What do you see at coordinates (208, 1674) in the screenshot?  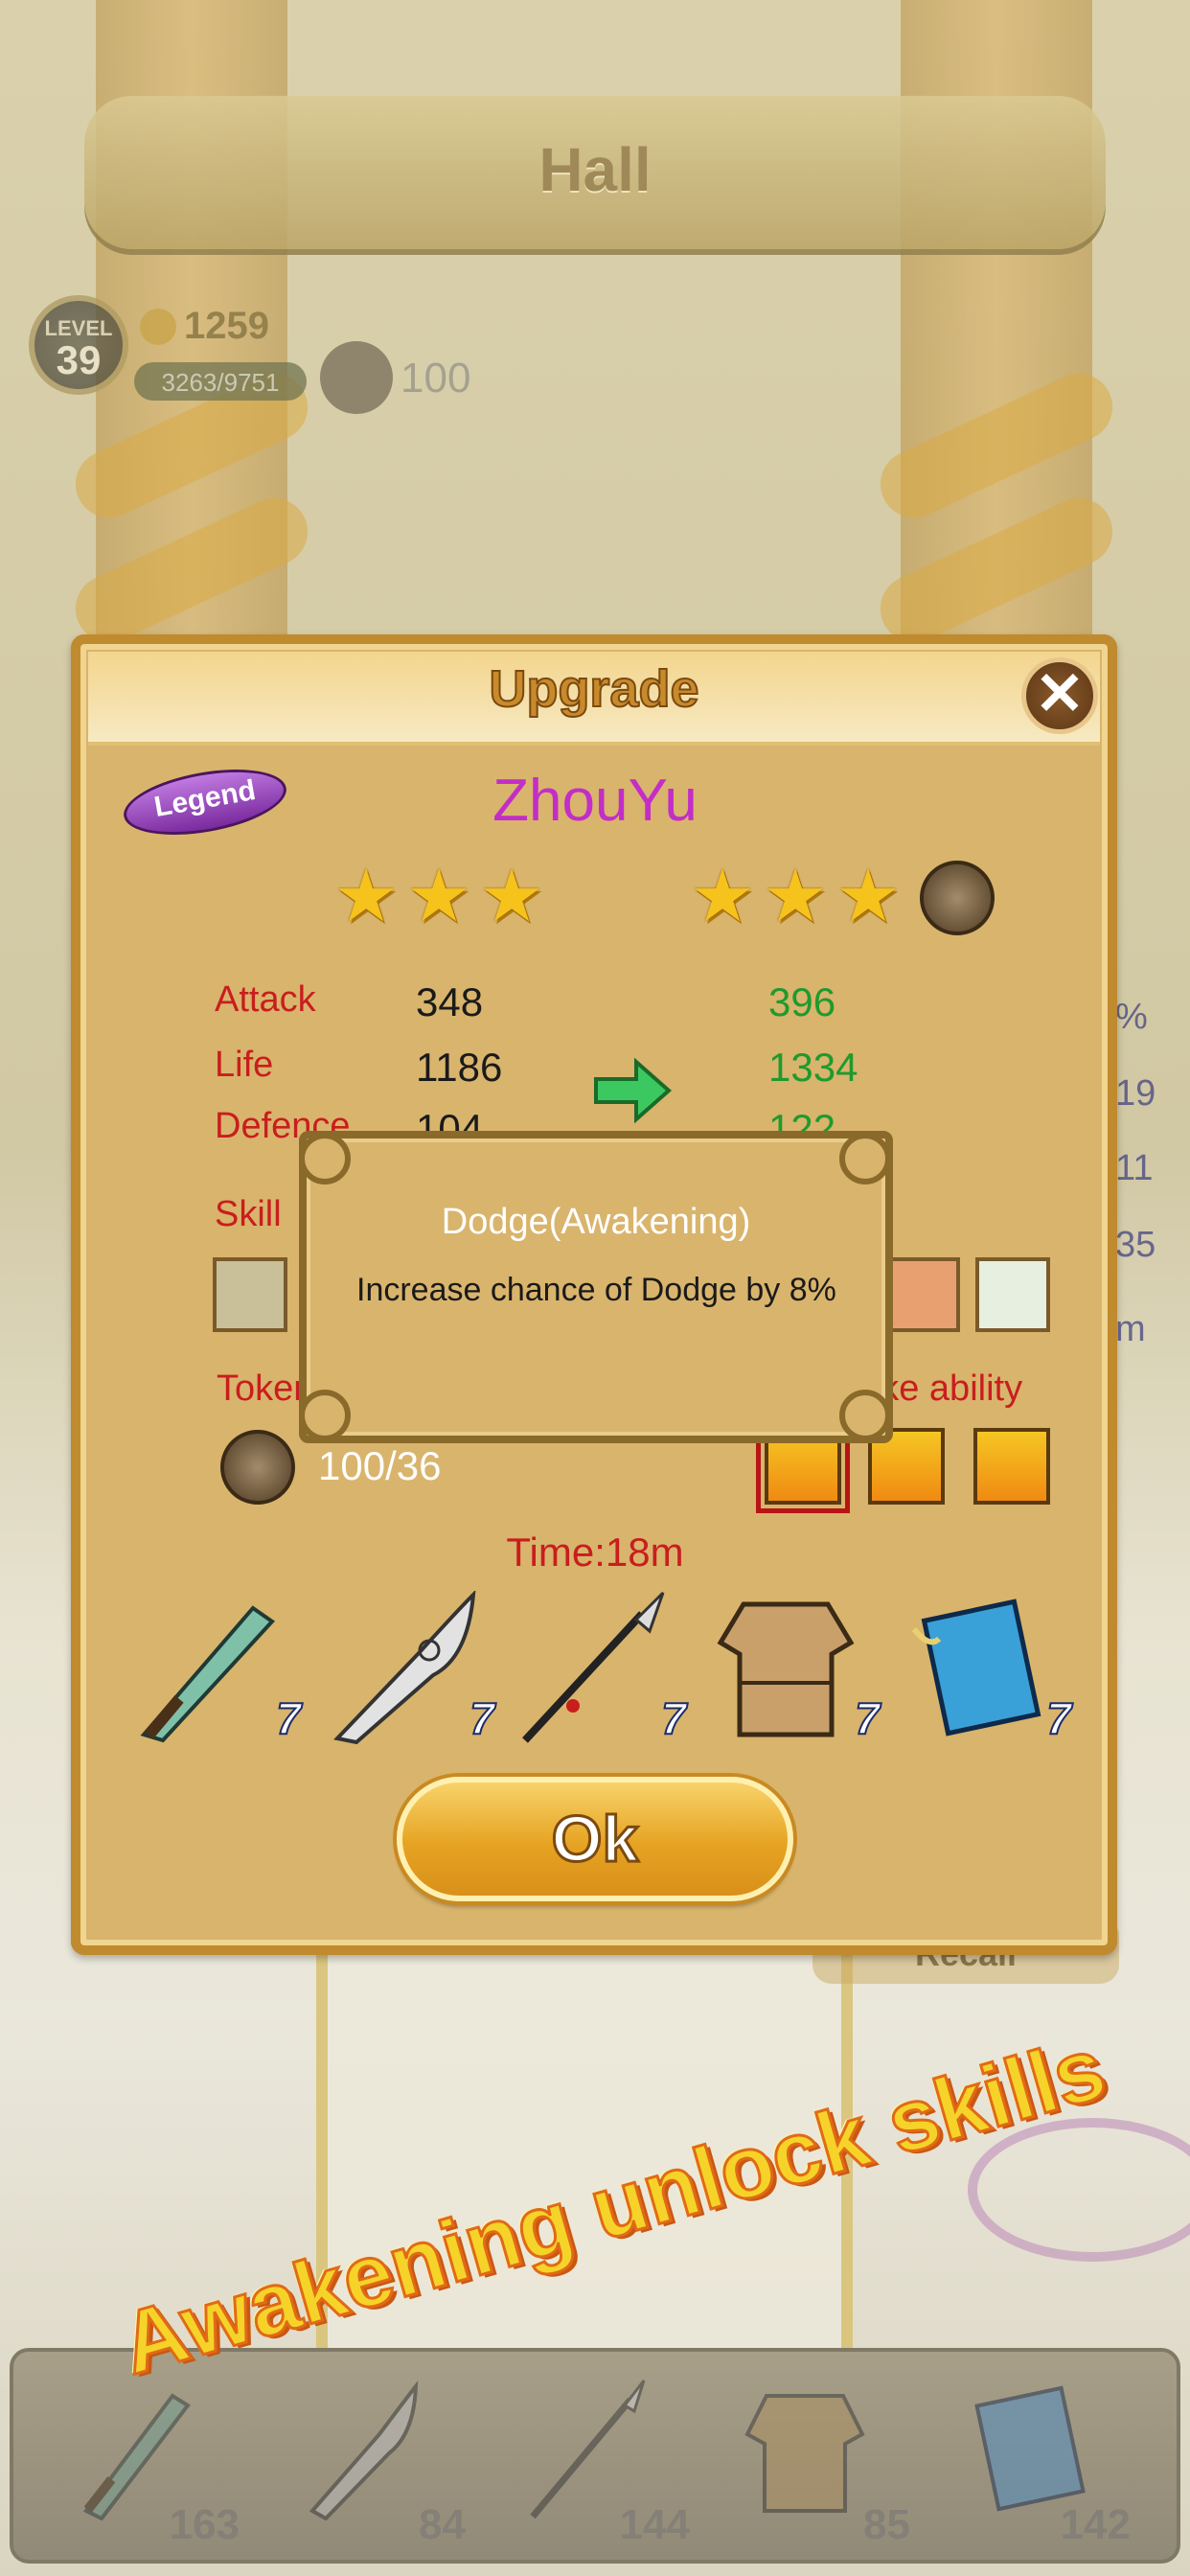 I see `sword-icon` at bounding box center [208, 1674].